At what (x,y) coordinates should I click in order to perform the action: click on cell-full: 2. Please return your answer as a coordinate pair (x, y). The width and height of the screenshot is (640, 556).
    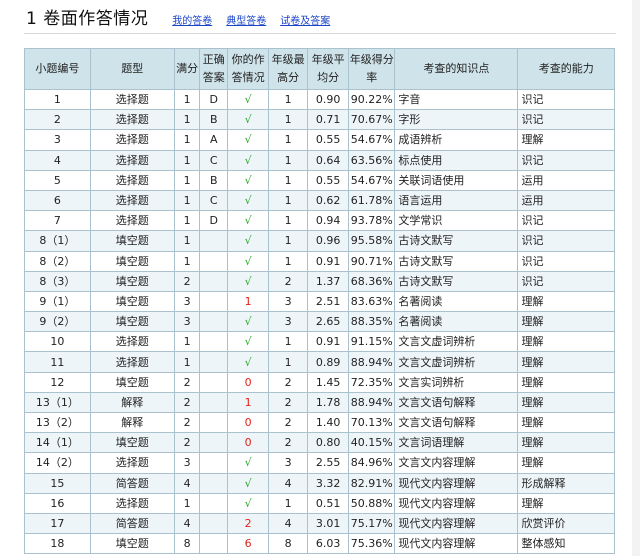
    Looking at the image, I should click on (187, 402).